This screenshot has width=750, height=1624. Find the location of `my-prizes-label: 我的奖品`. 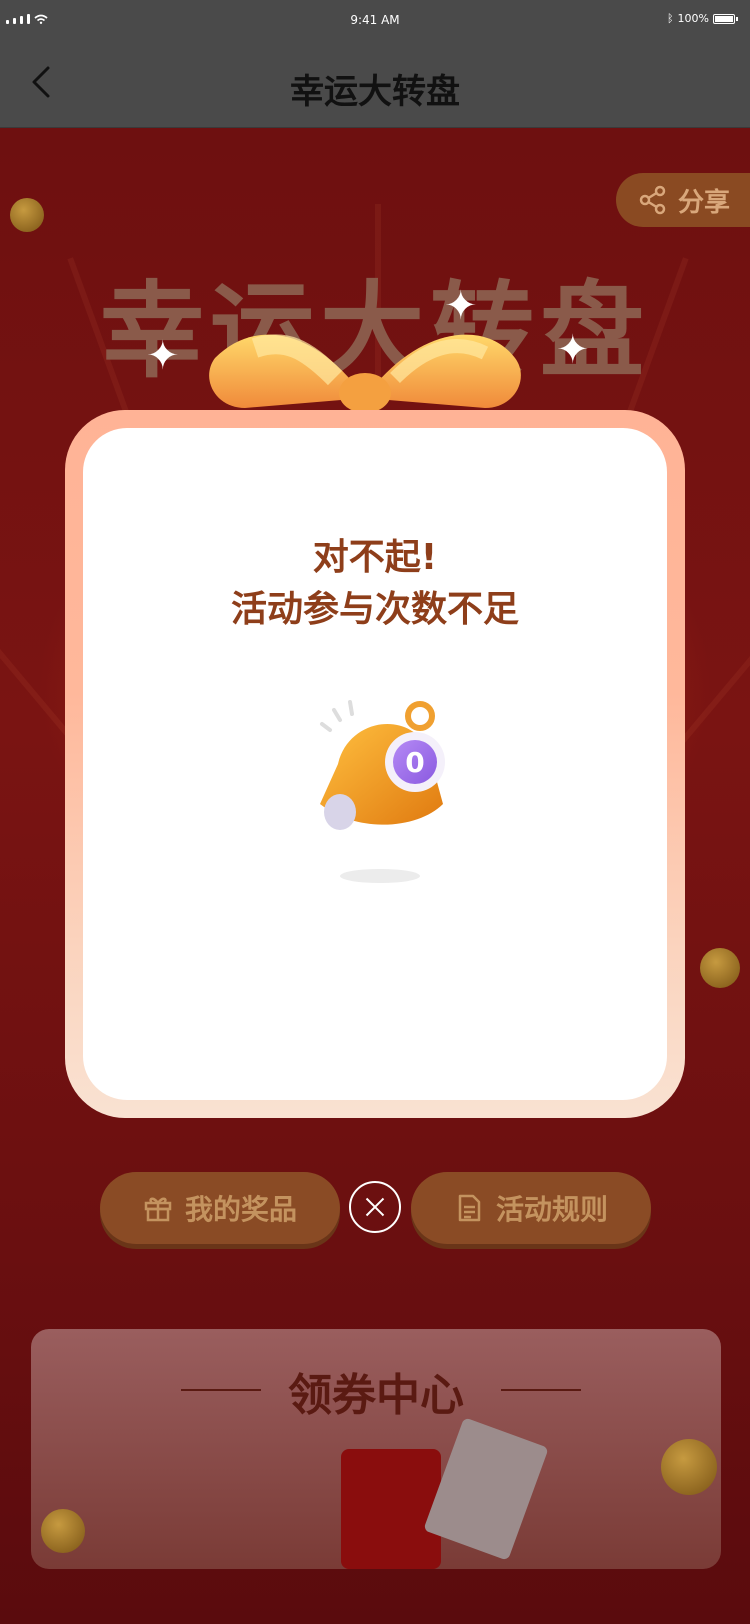

my-prizes-label: 我的奖品 is located at coordinates (240, 1209).